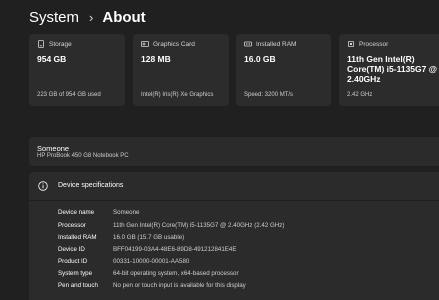 This screenshot has height=300, width=439. I want to click on ram-card-title: Installed RAM, so click(276, 44).